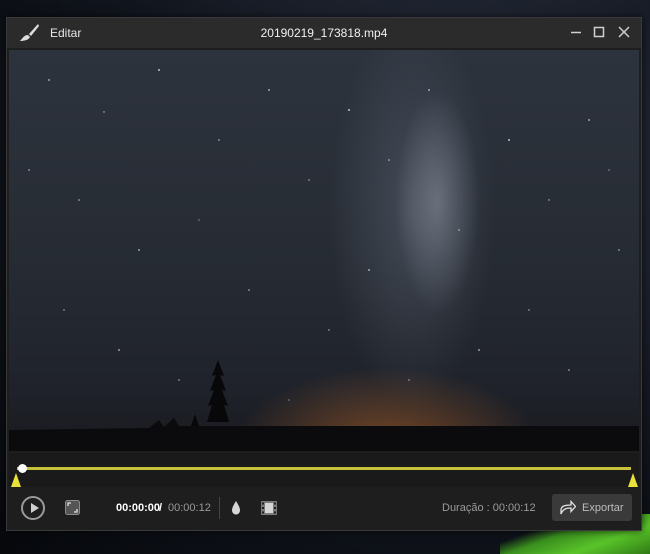 The height and width of the screenshot is (554, 650). What do you see at coordinates (489, 508) in the screenshot?
I see `duration-label: Duração : 00:00:12` at bounding box center [489, 508].